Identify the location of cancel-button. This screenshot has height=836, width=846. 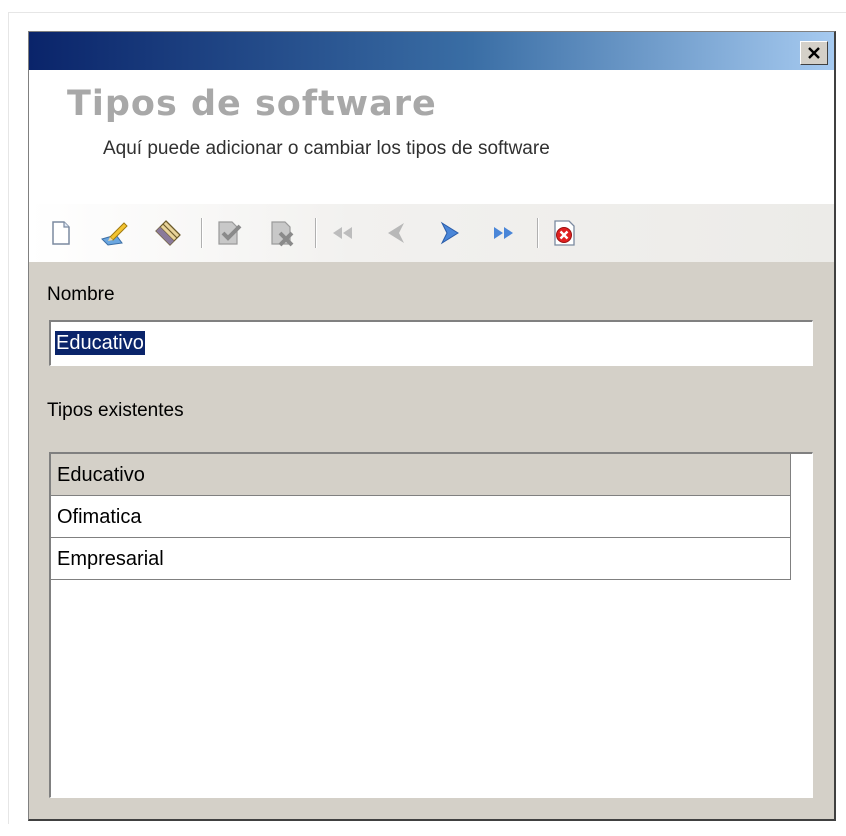
(282, 233).